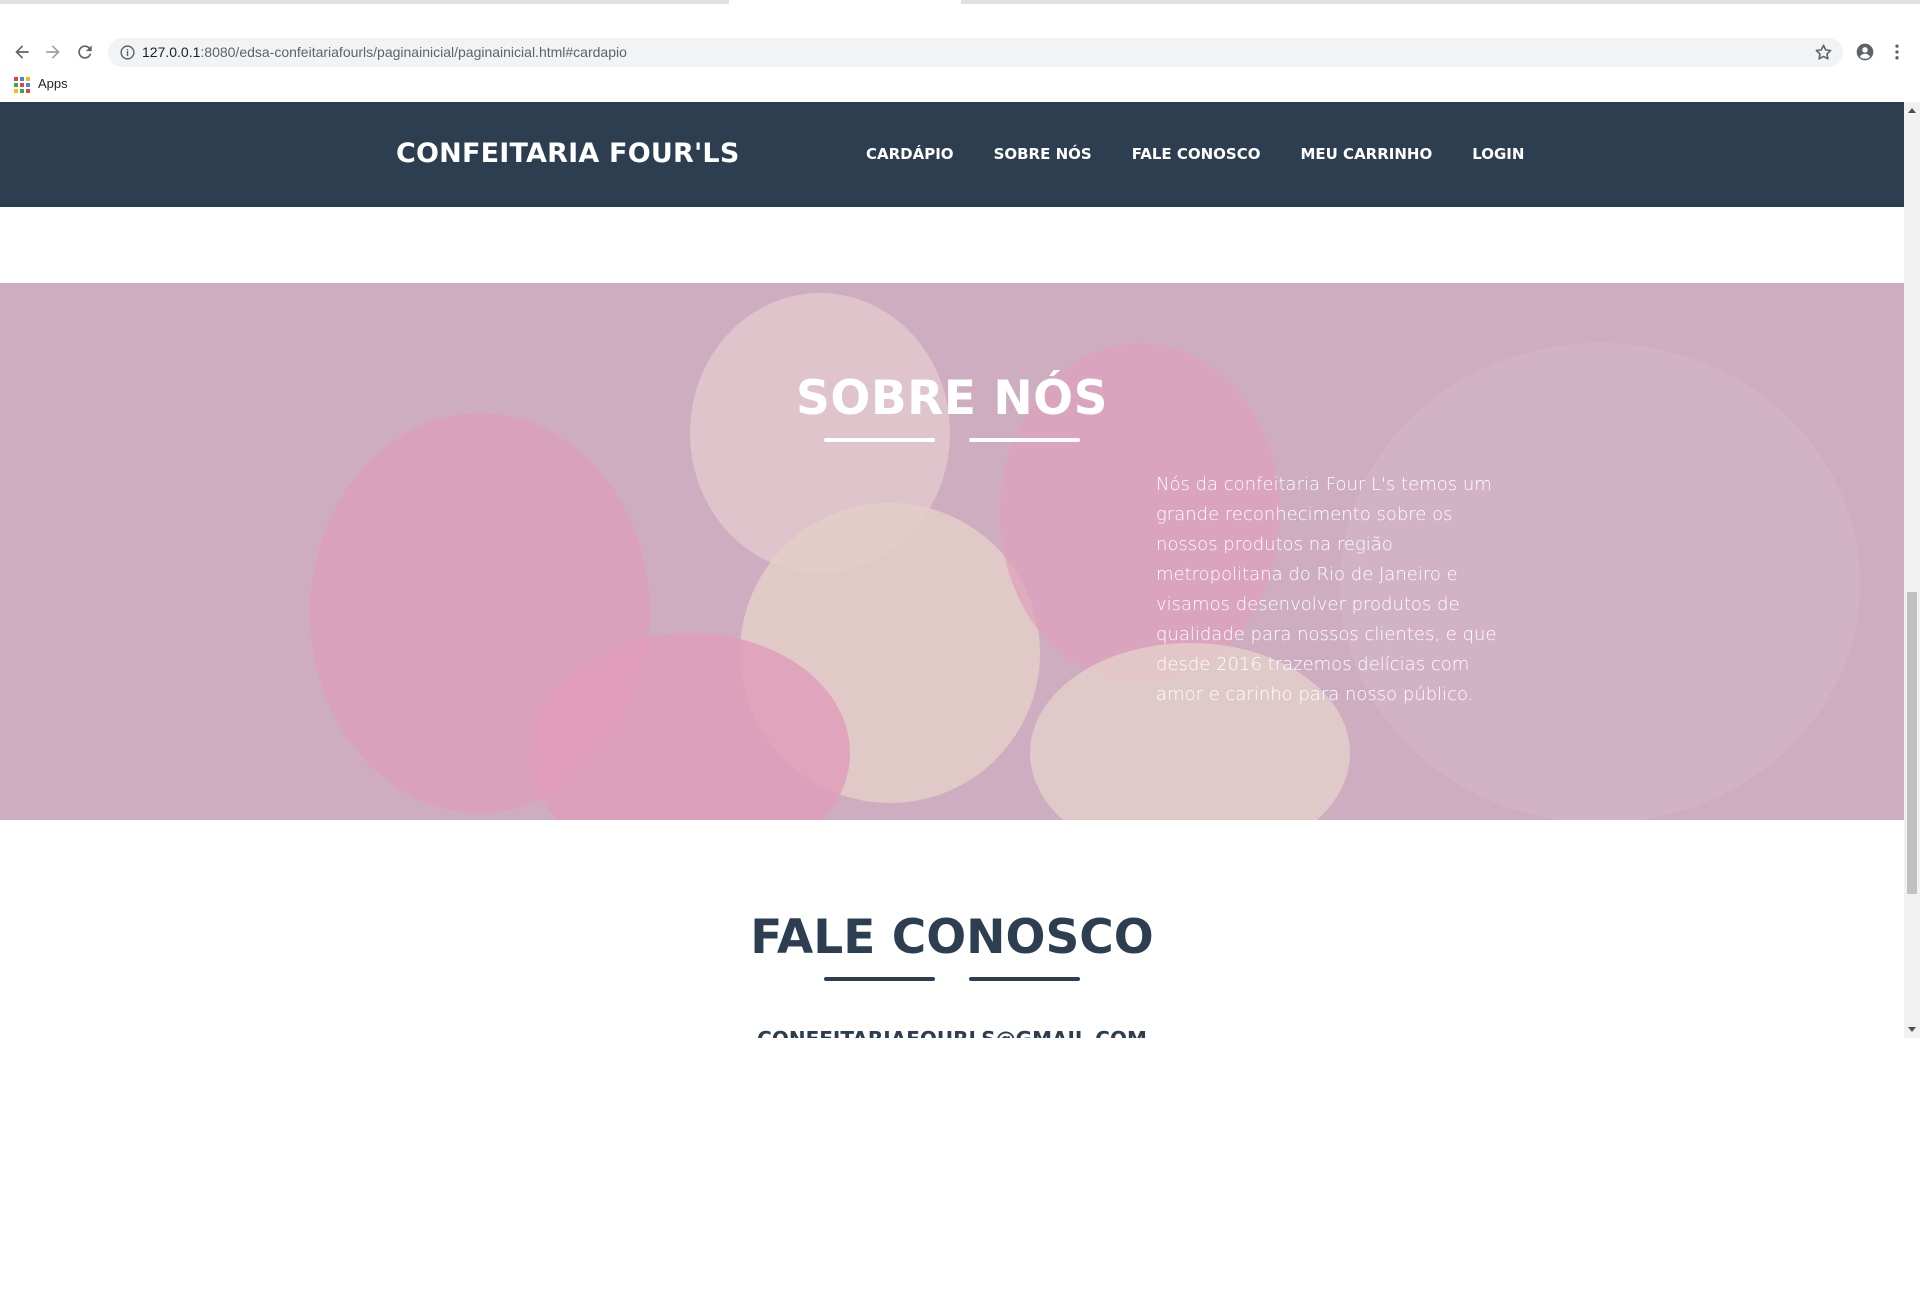  I want to click on account-icon, so click(1865, 52).